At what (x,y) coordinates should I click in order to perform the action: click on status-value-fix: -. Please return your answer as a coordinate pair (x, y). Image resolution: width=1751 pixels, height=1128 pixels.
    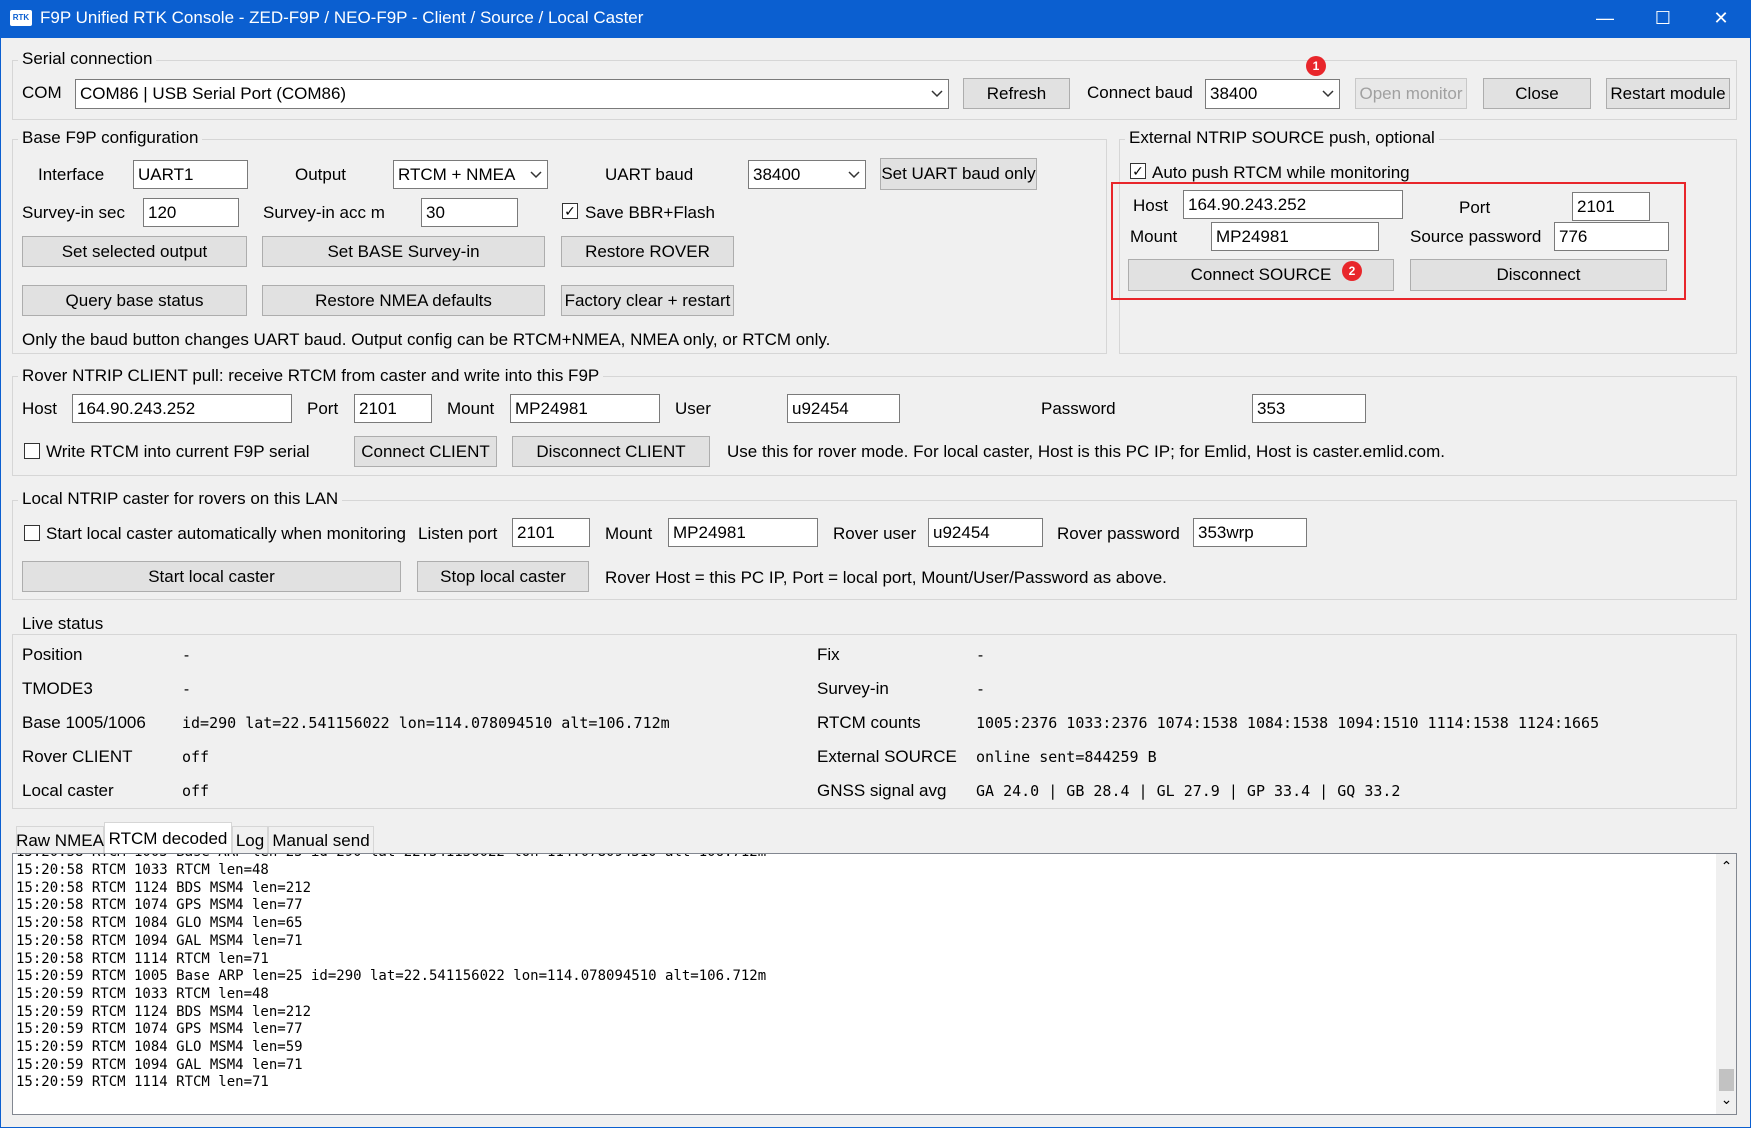
    Looking at the image, I should click on (981, 655).